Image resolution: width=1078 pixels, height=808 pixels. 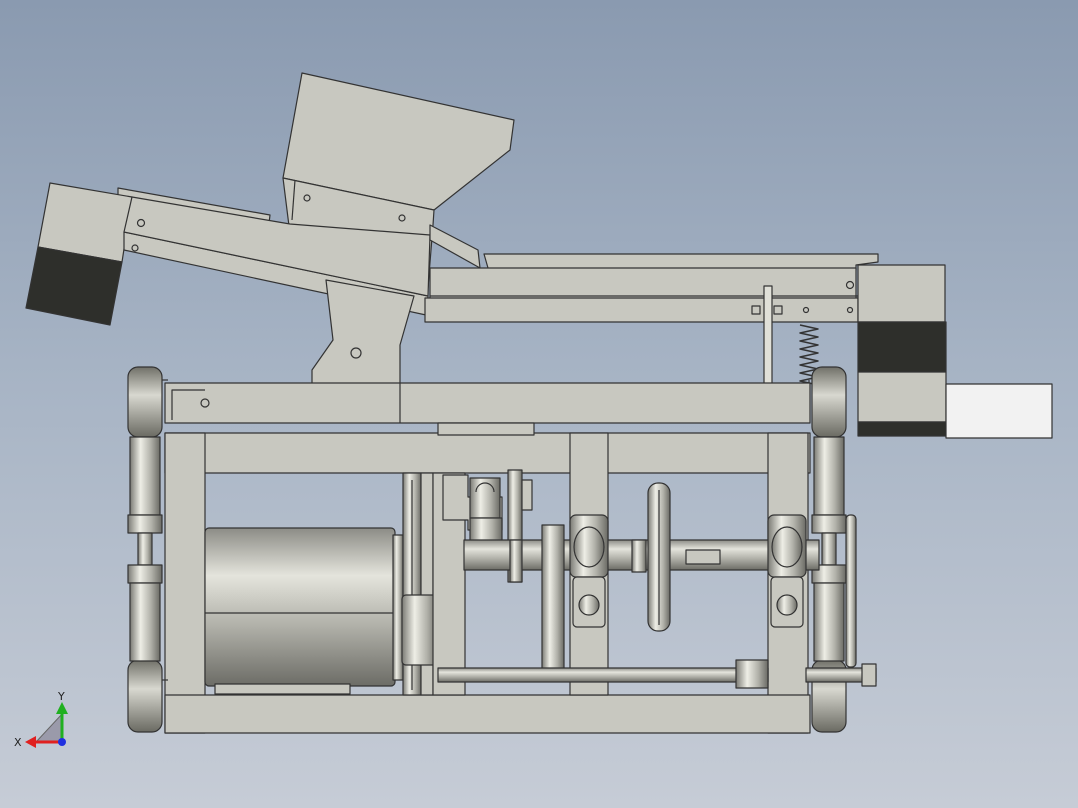 I want to click on hinge-bracket, so click(x=363, y=332).